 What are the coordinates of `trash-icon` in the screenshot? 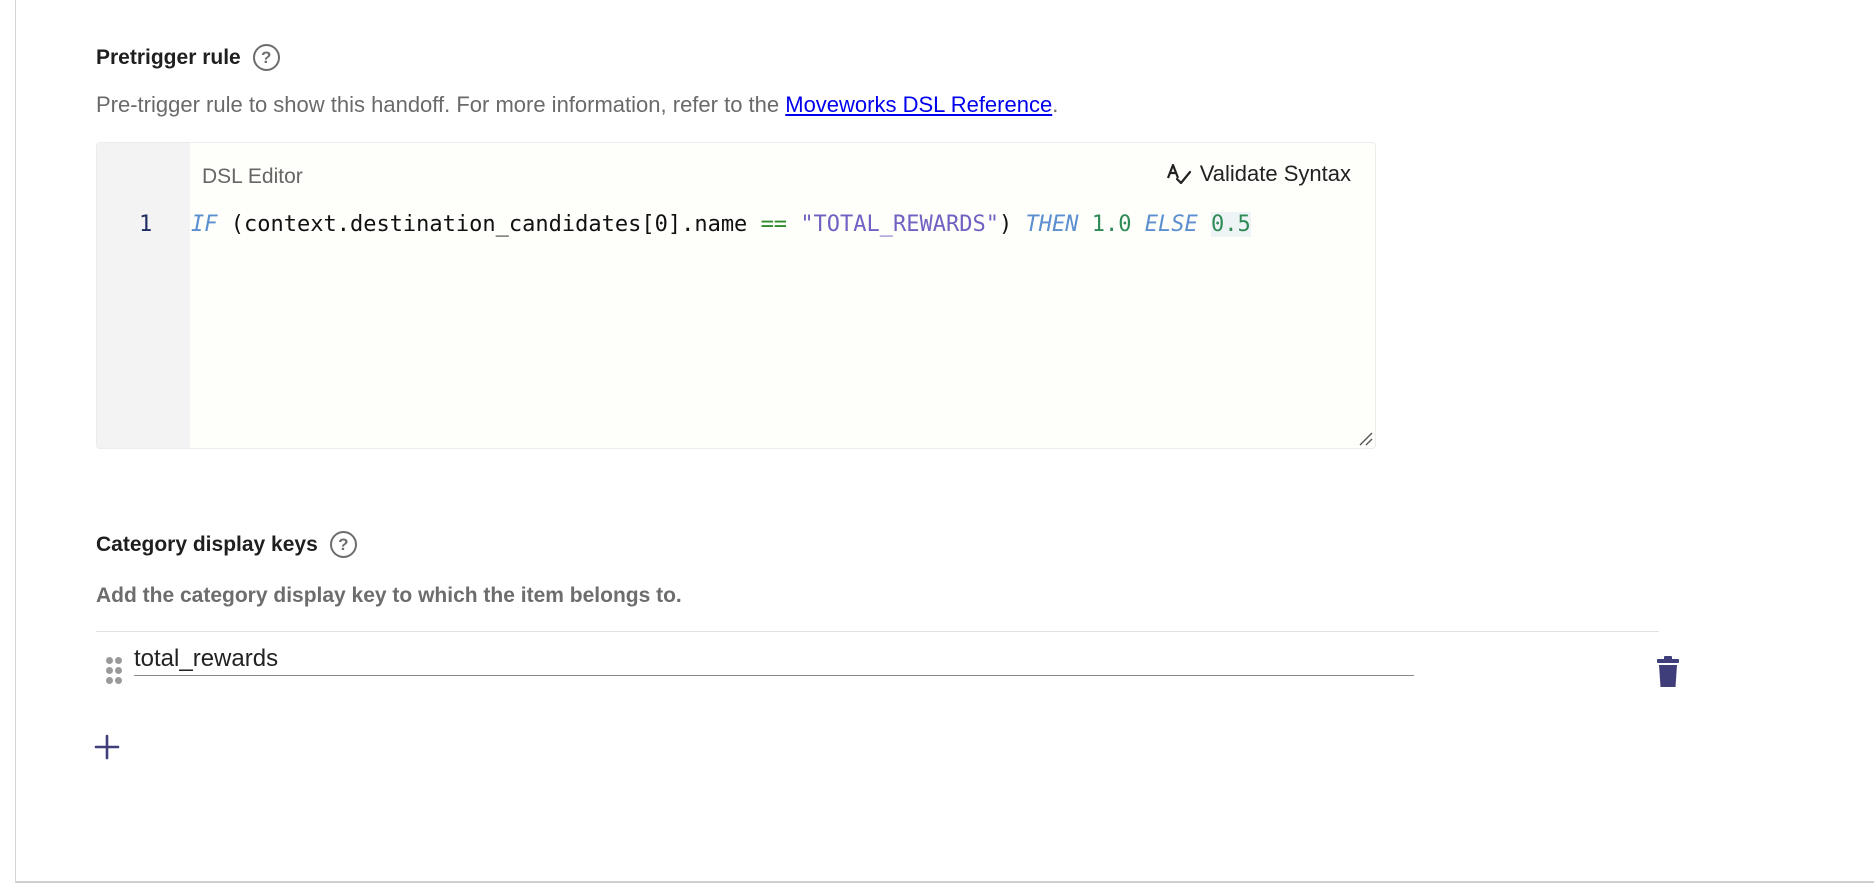 It's located at (1668, 672).